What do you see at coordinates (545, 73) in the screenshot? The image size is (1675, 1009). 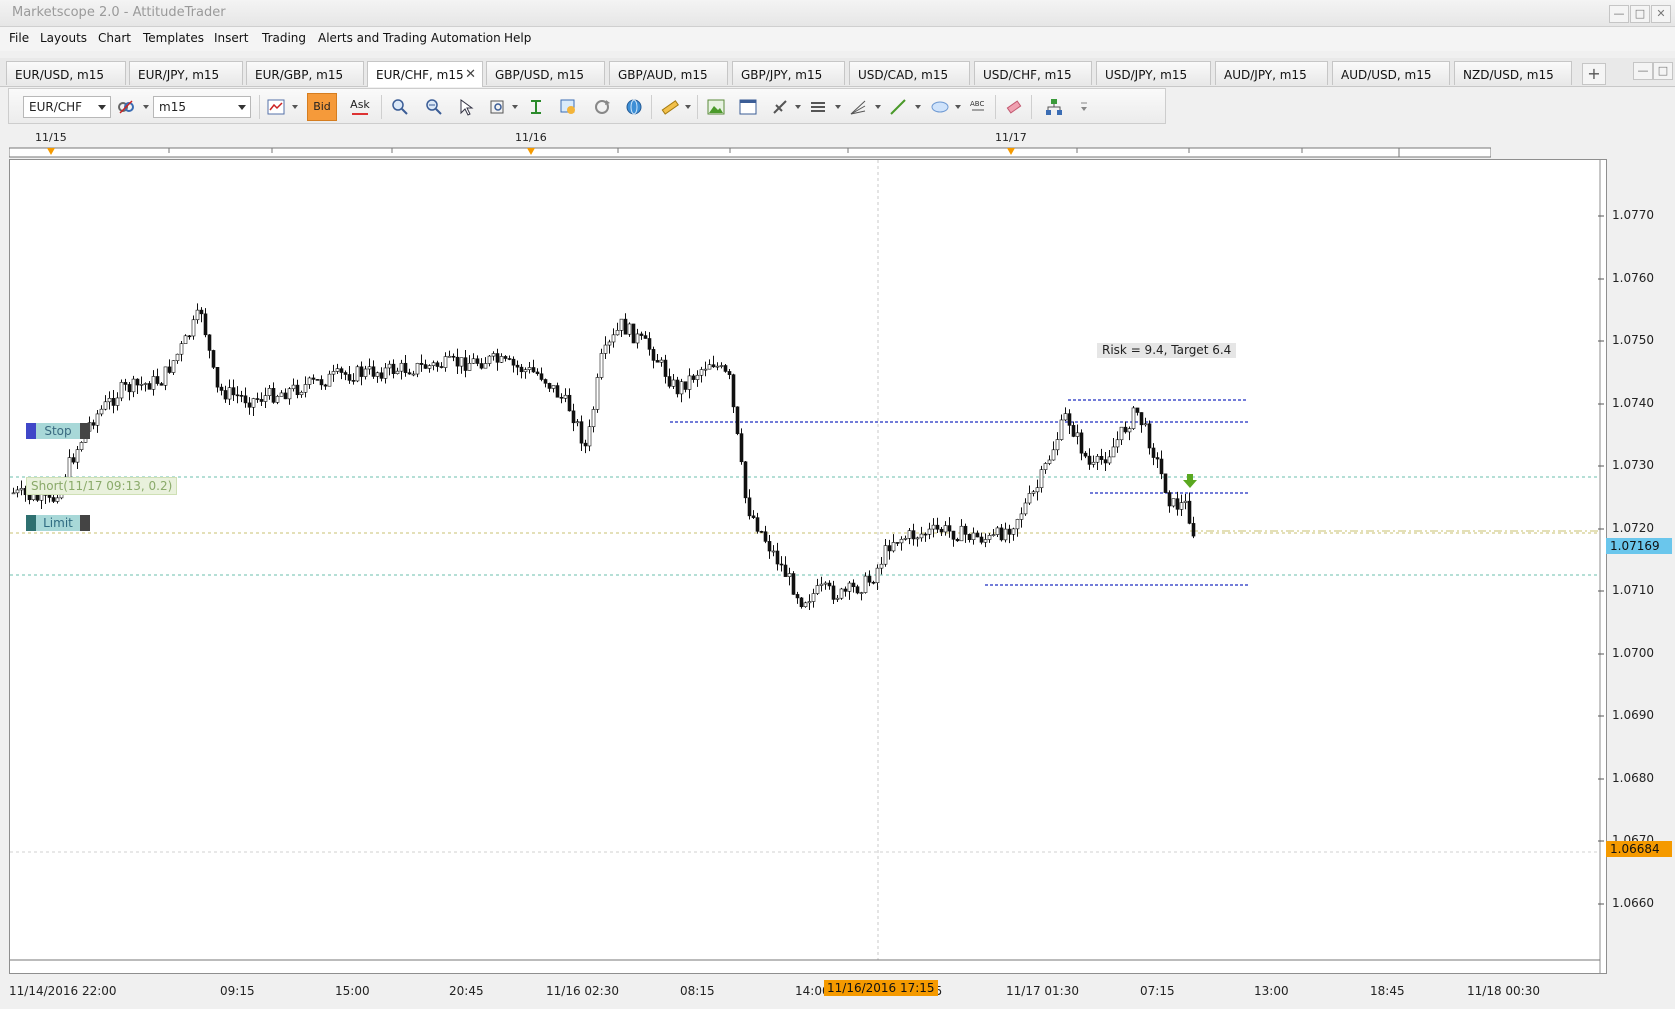 I see `tab-gbpusd: GBP/USD, m15` at bounding box center [545, 73].